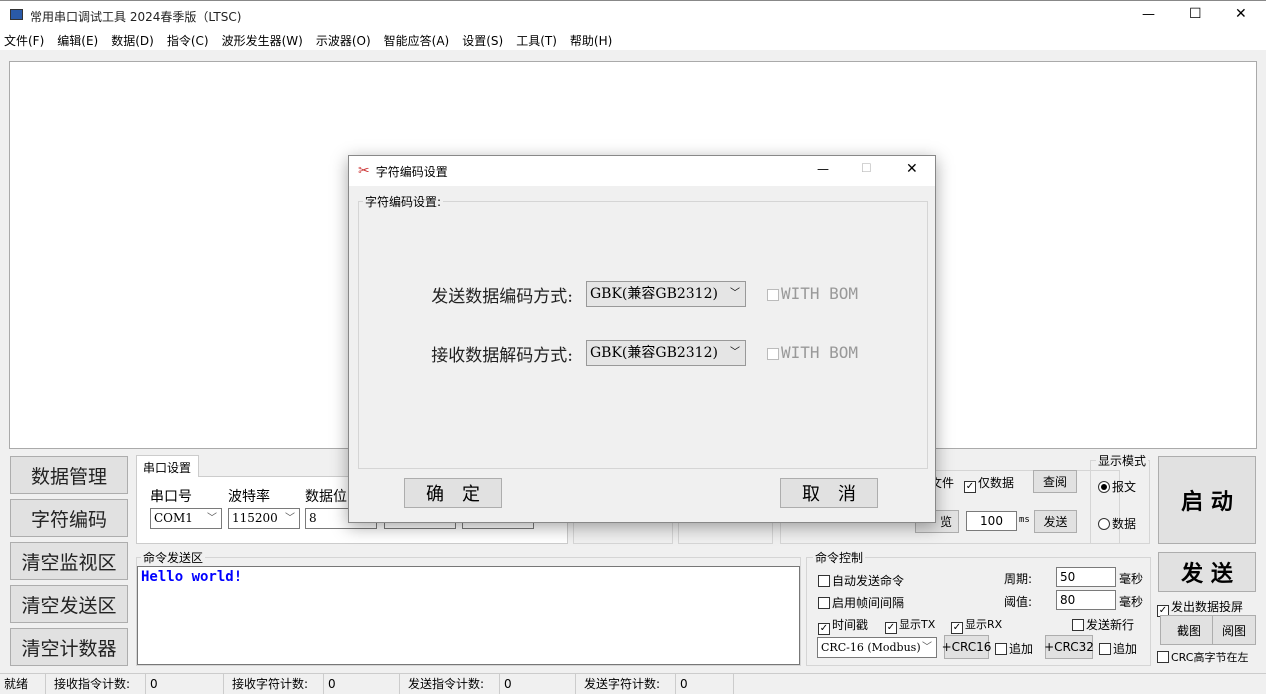 The height and width of the screenshot is (694, 1266). I want to click on show-tx-checkbox: ✓ 显示TX, so click(910, 625).